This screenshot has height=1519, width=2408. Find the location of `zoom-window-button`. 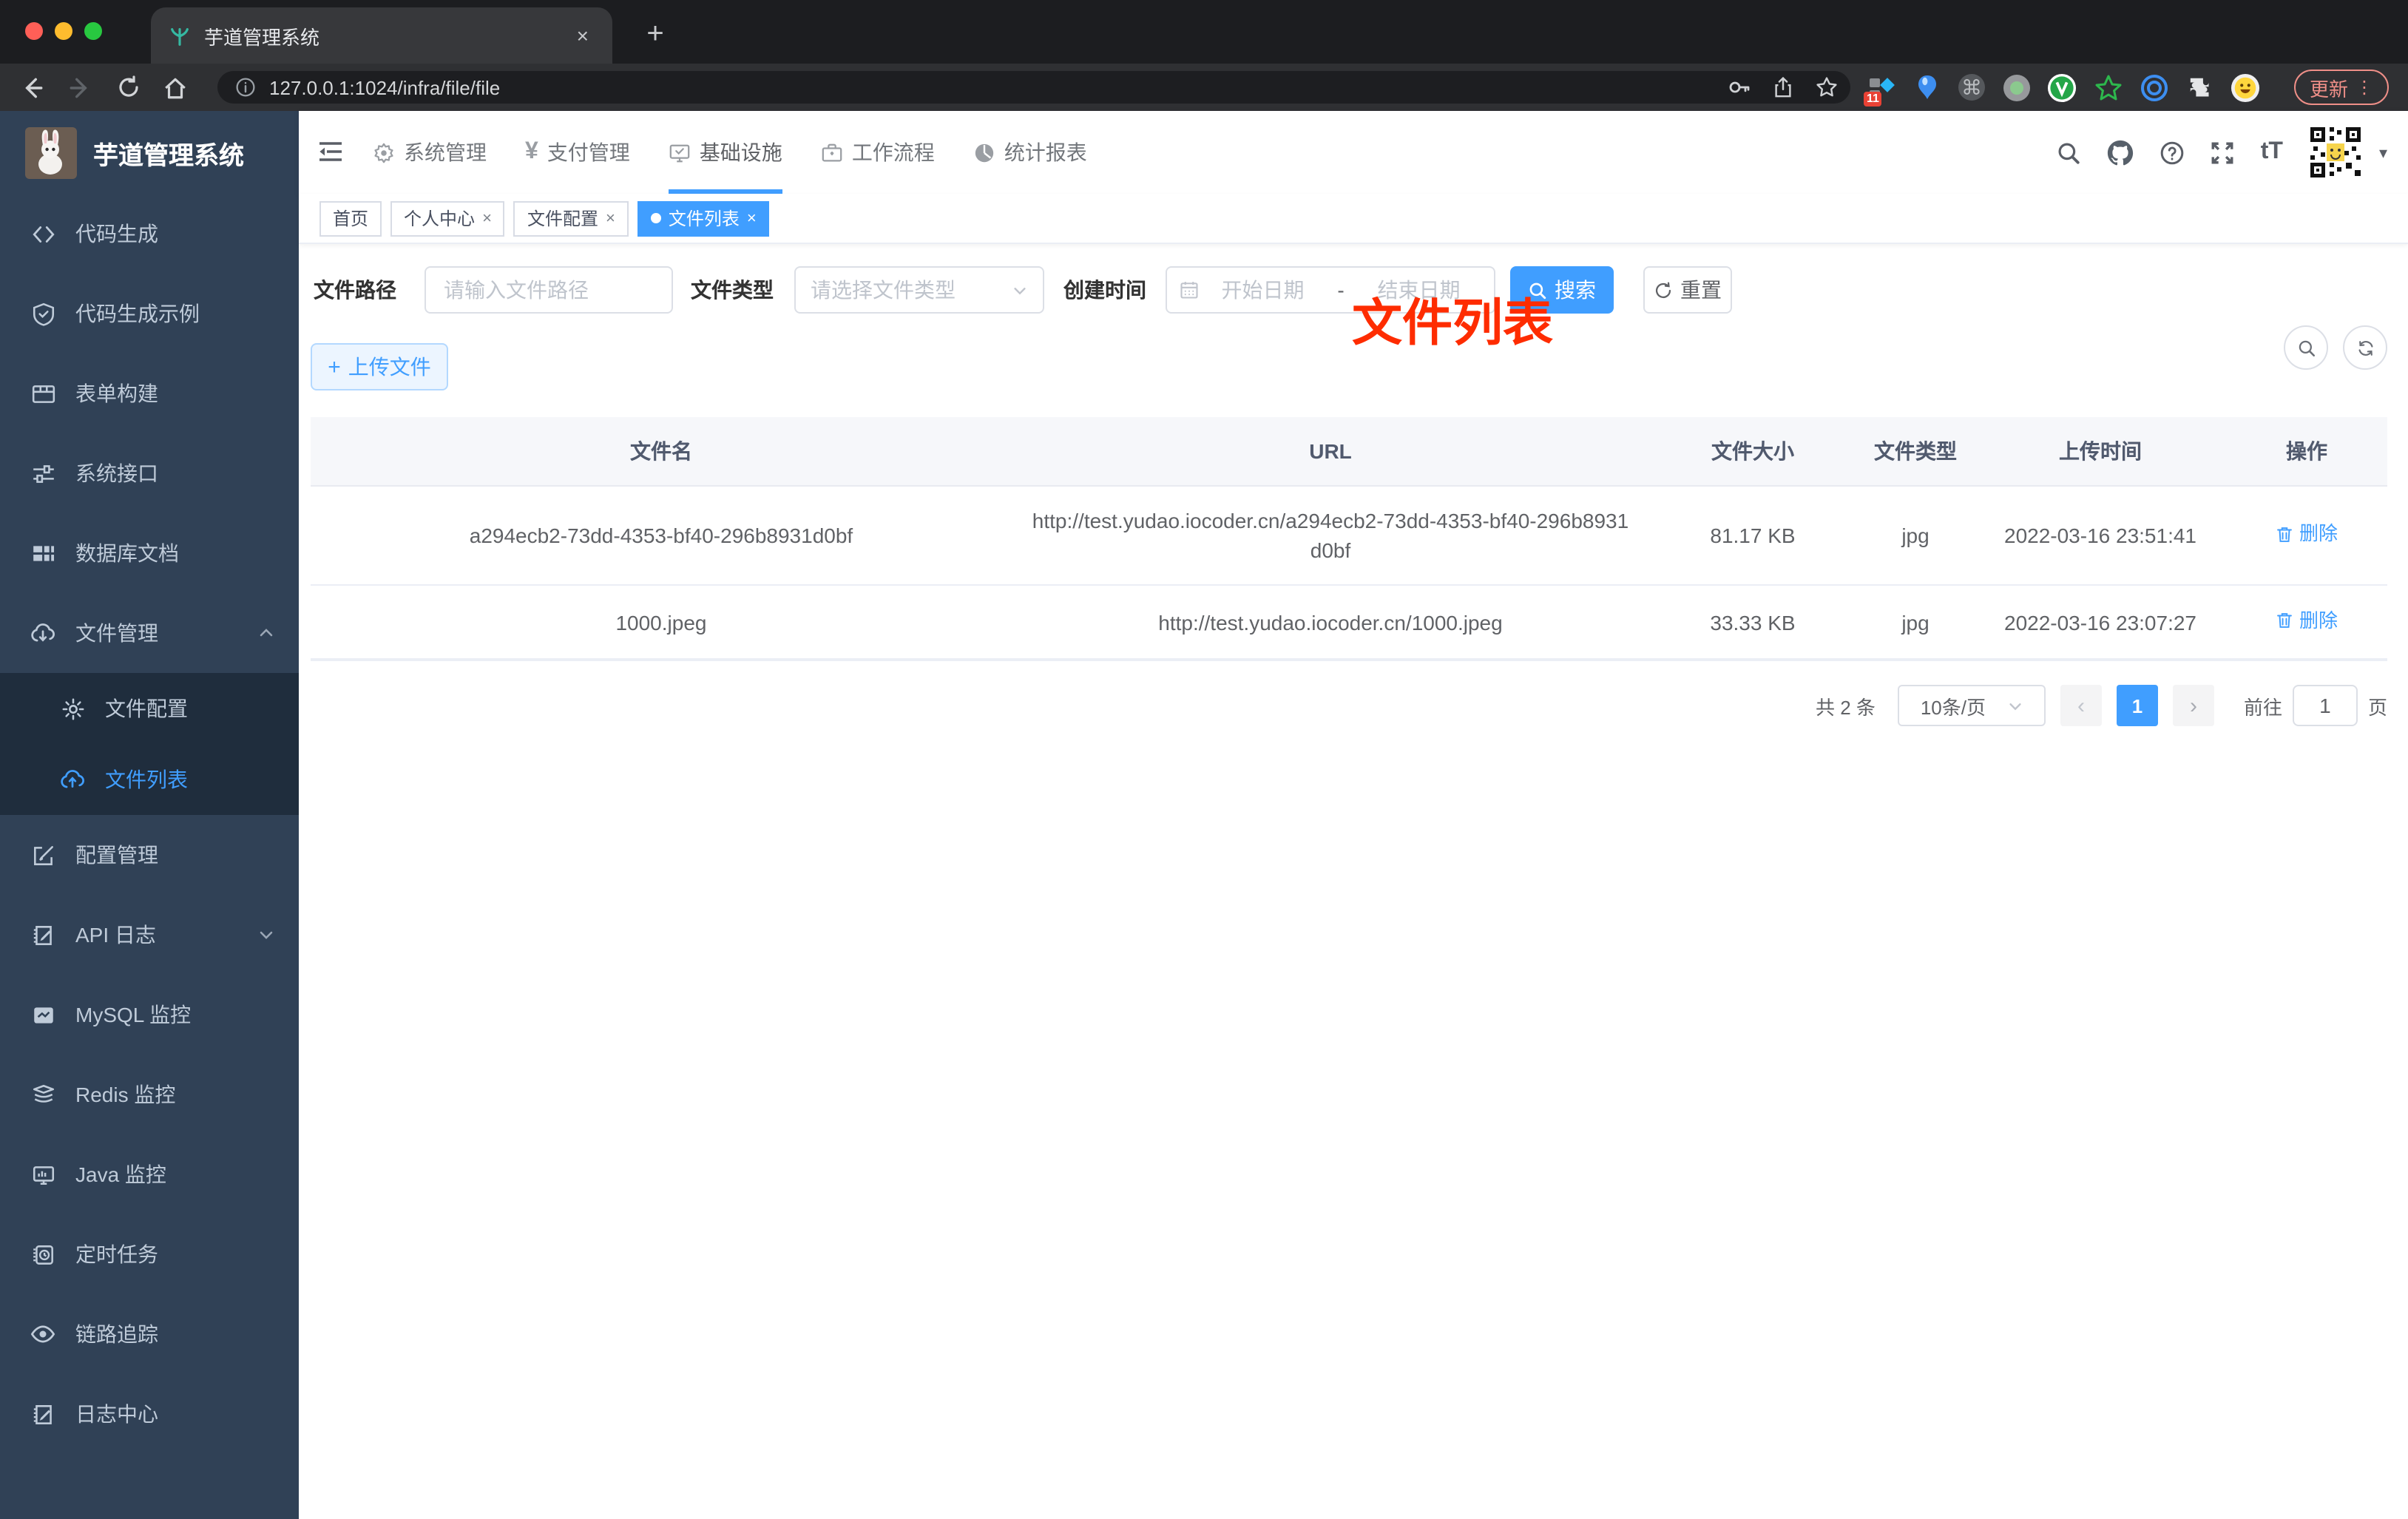

zoom-window-button is located at coordinates (93, 31).